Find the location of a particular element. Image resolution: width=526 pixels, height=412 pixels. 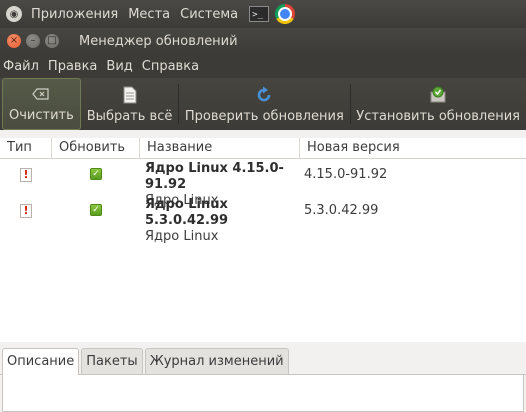

package-name: Ядро Linux 5.3.0.42.99 is located at coordinates (187, 212).